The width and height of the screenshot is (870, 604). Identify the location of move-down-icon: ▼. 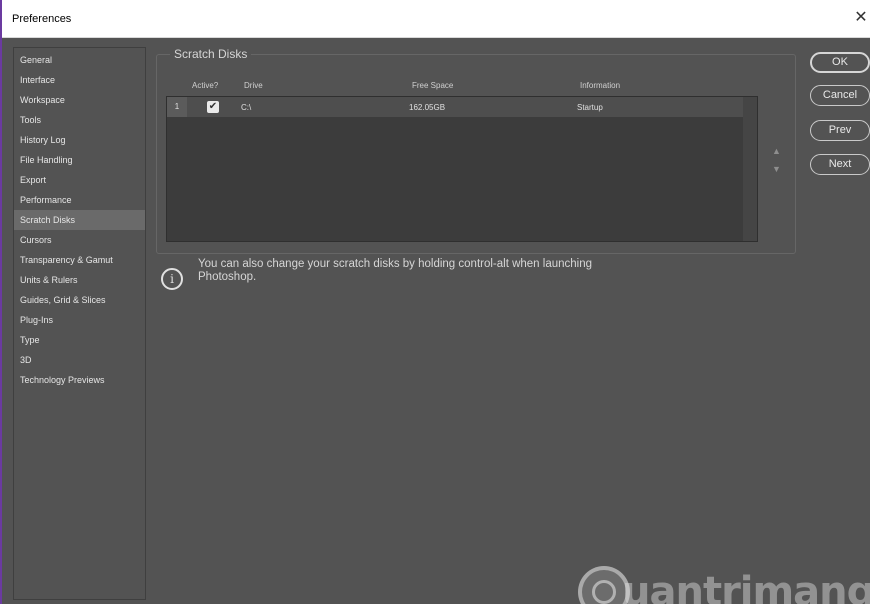
(776, 169).